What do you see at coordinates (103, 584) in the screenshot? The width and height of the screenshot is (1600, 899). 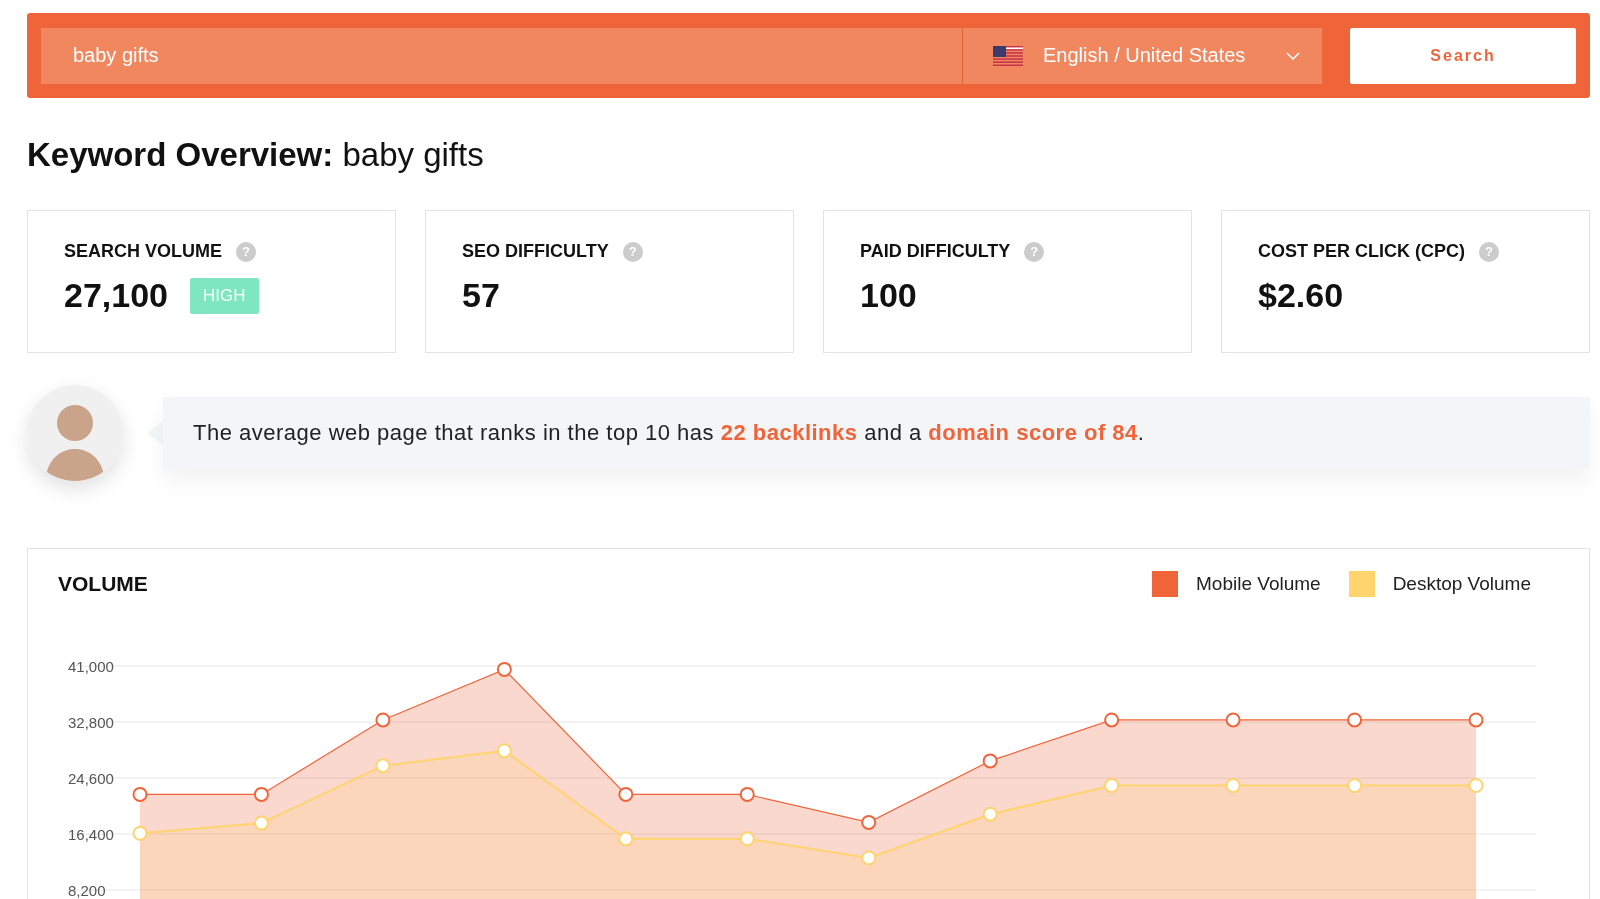 I see `chart-title: VOLUME` at bounding box center [103, 584].